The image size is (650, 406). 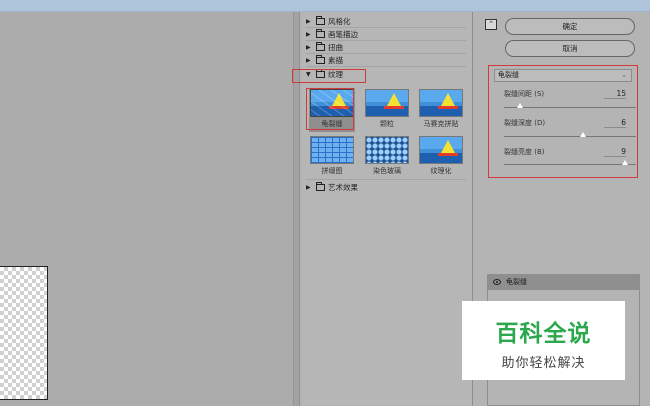 What do you see at coordinates (441, 171) in the screenshot?
I see `filter-thumb-label: 纹理化` at bounding box center [441, 171].